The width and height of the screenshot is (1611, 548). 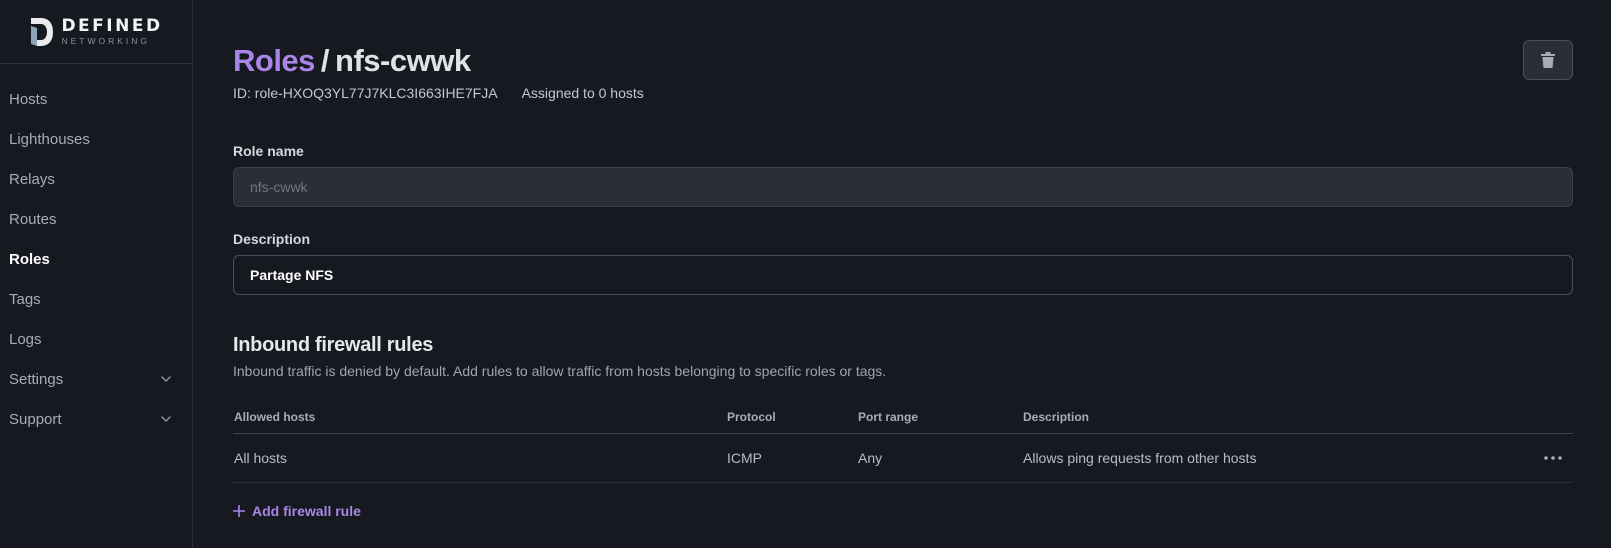 What do you see at coordinates (96, 339) in the screenshot?
I see `sidebar-item-logs: Logs` at bounding box center [96, 339].